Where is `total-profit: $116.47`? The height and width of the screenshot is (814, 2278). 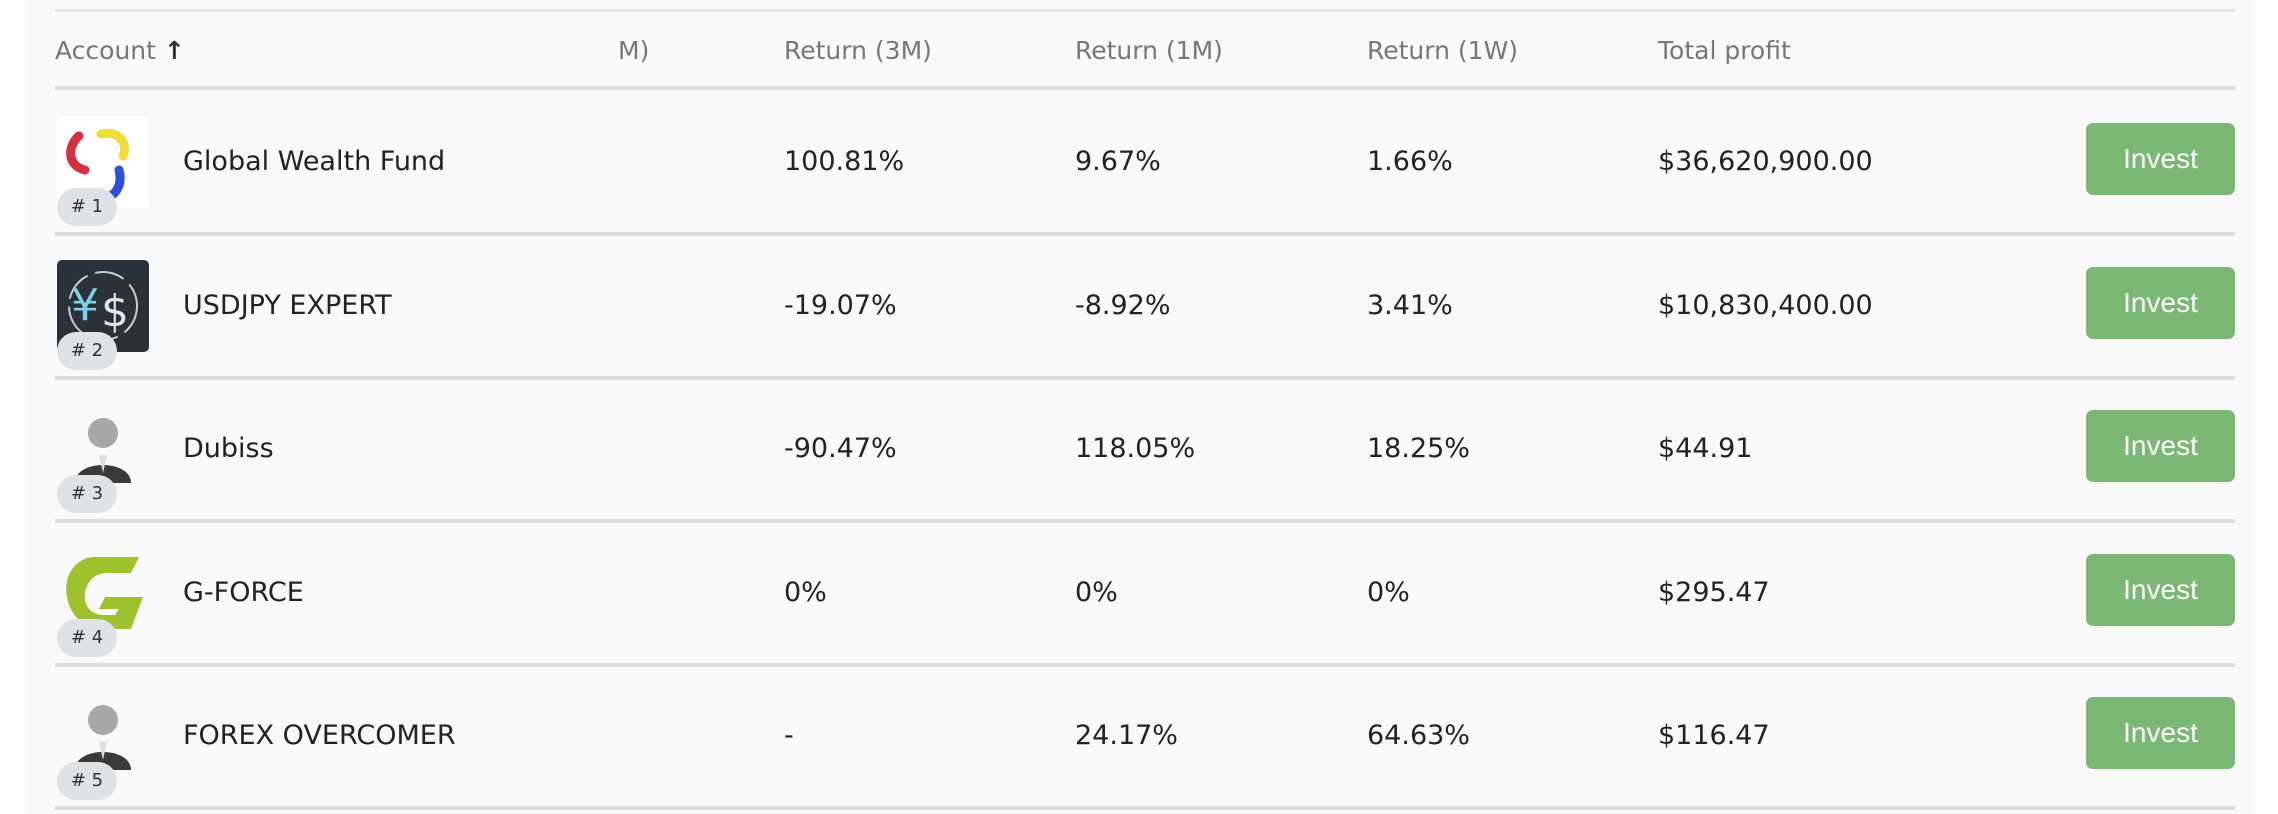 total-profit: $116.47 is located at coordinates (1714, 735).